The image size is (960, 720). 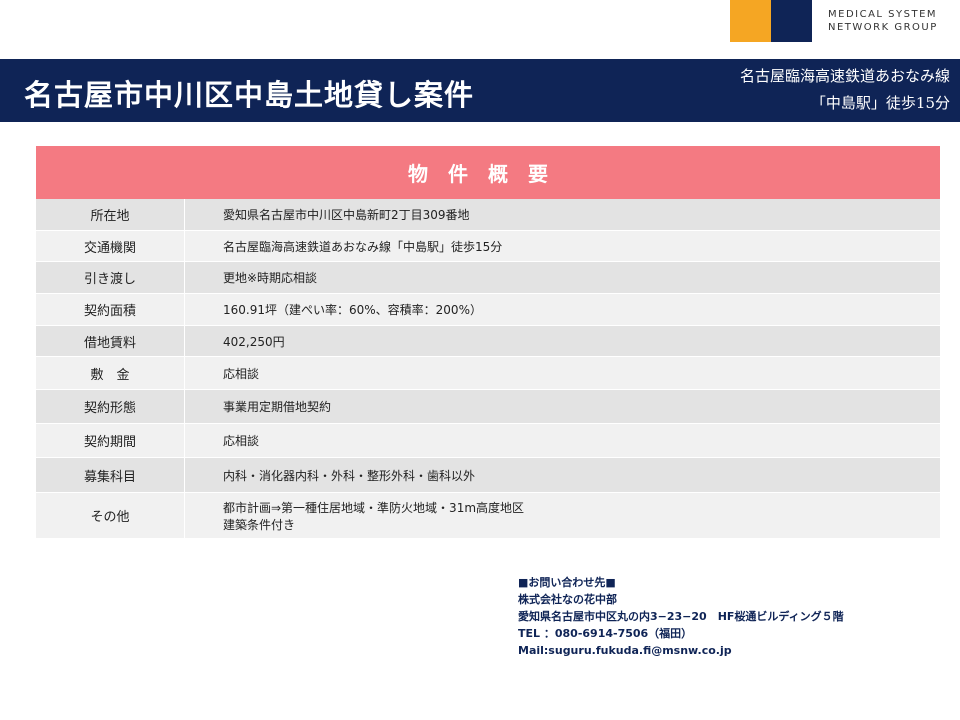 What do you see at coordinates (562, 277) in the screenshot?
I see `row-value: 更地※時期応相談` at bounding box center [562, 277].